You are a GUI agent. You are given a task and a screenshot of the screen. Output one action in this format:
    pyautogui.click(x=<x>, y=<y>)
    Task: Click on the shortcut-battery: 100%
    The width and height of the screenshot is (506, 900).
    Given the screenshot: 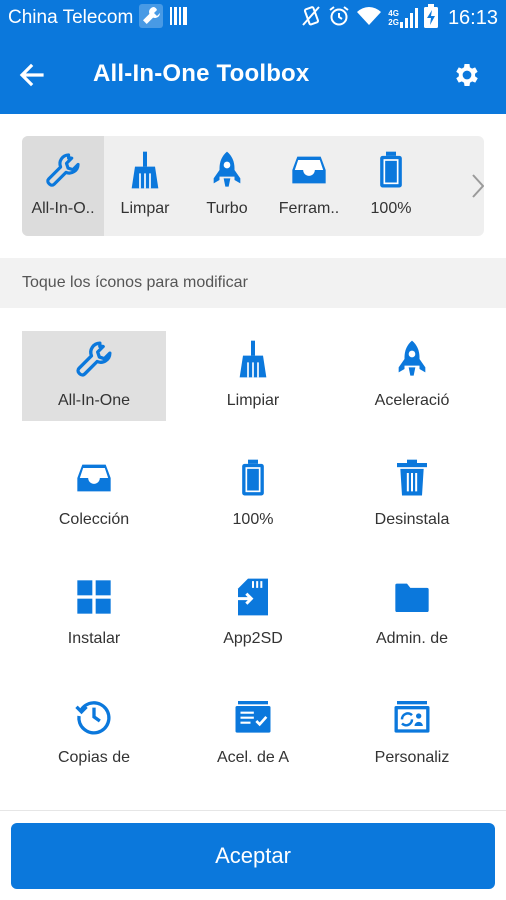 What is the action you would take?
    pyautogui.click(x=391, y=186)
    